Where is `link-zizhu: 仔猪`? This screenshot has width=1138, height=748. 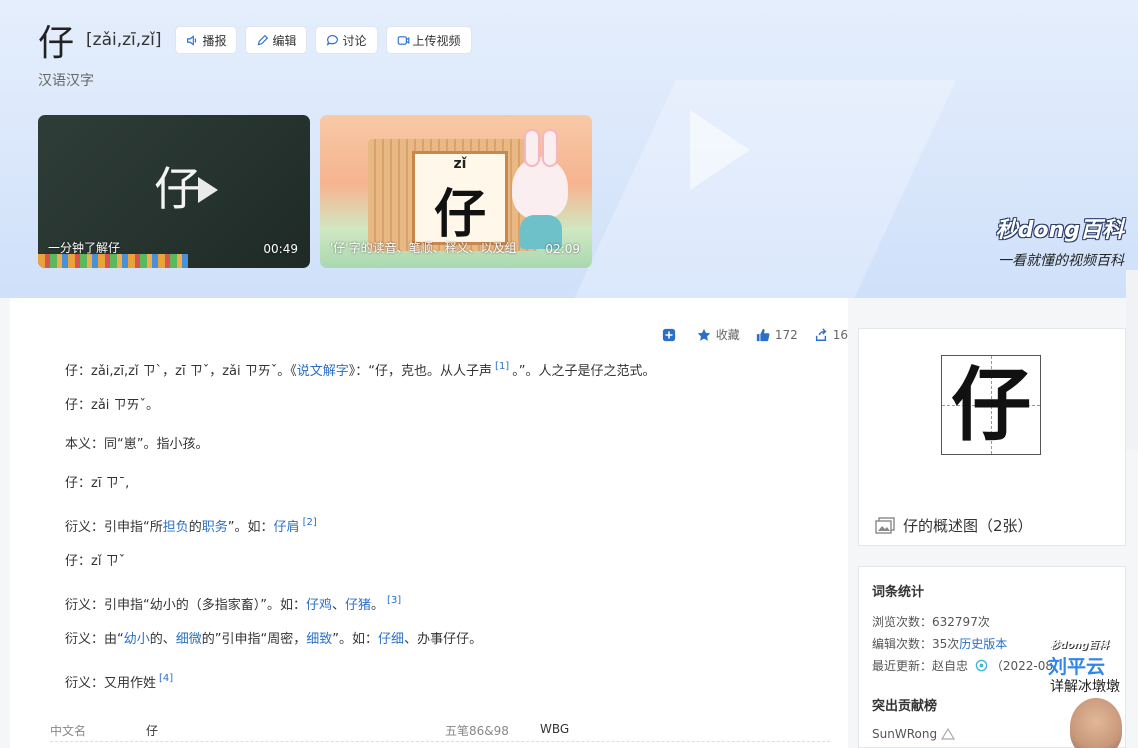 link-zizhu: 仔猪 is located at coordinates (358, 605).